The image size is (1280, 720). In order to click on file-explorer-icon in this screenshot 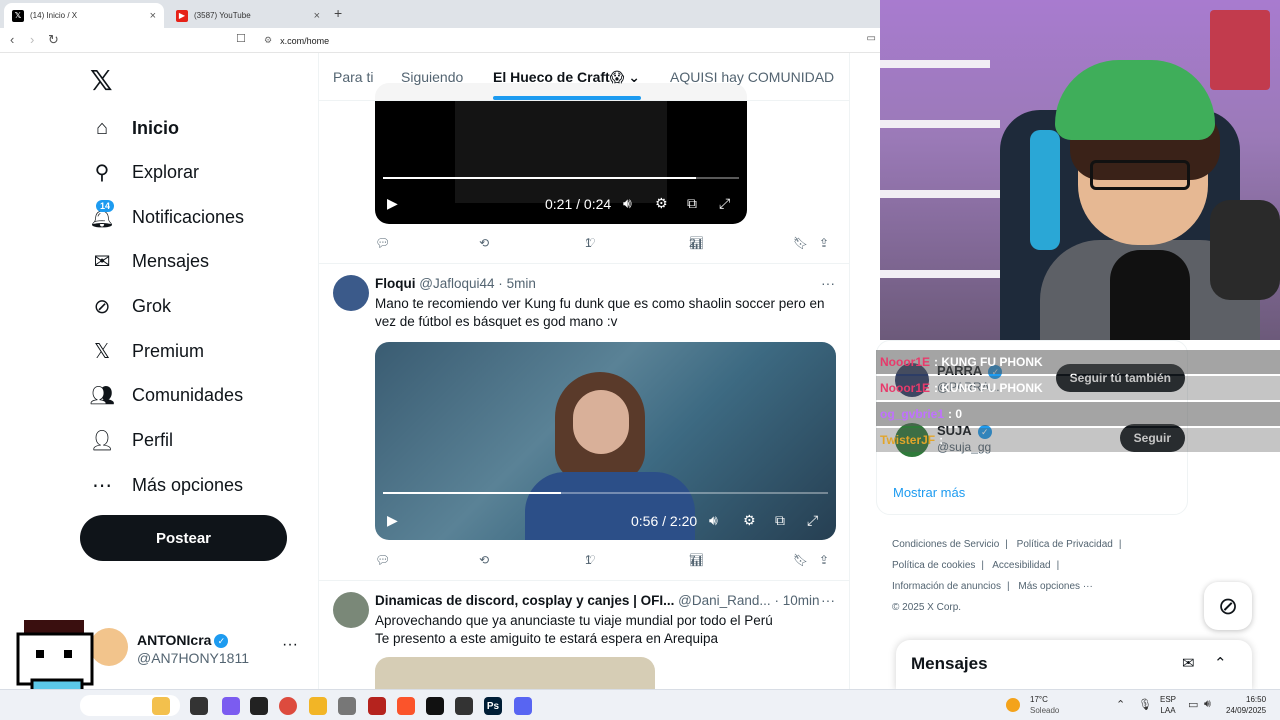, I will do `click(318, 706)`.